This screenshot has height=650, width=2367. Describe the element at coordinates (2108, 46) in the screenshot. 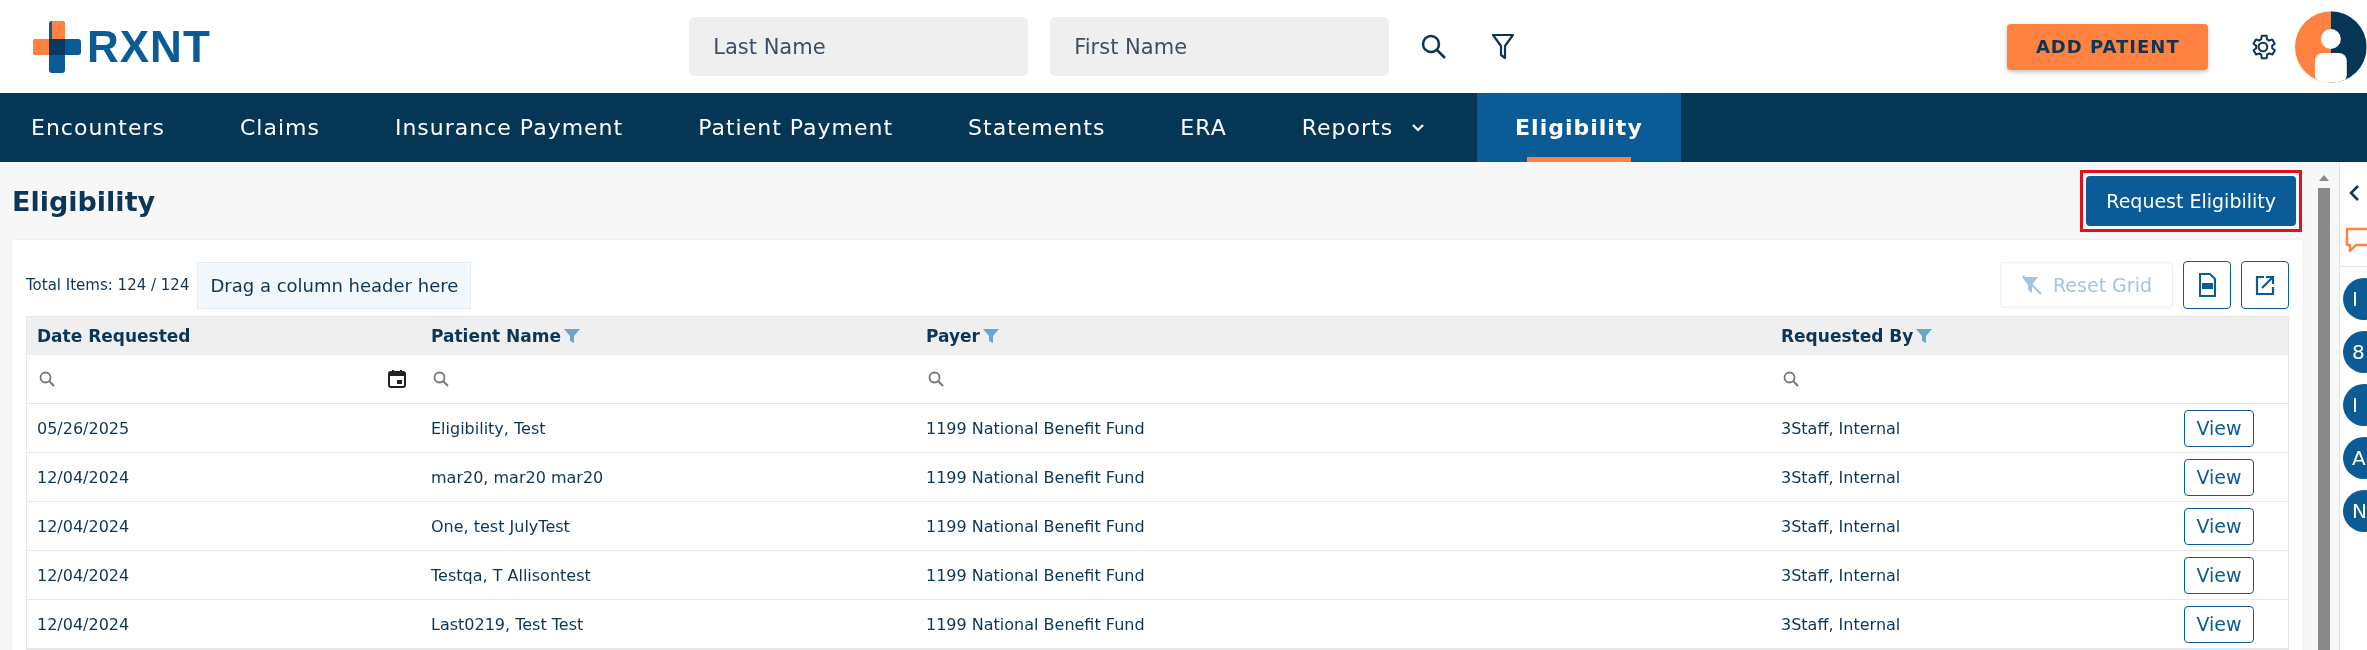

I see `add-patient-button: ADD PATIENT` at that location.